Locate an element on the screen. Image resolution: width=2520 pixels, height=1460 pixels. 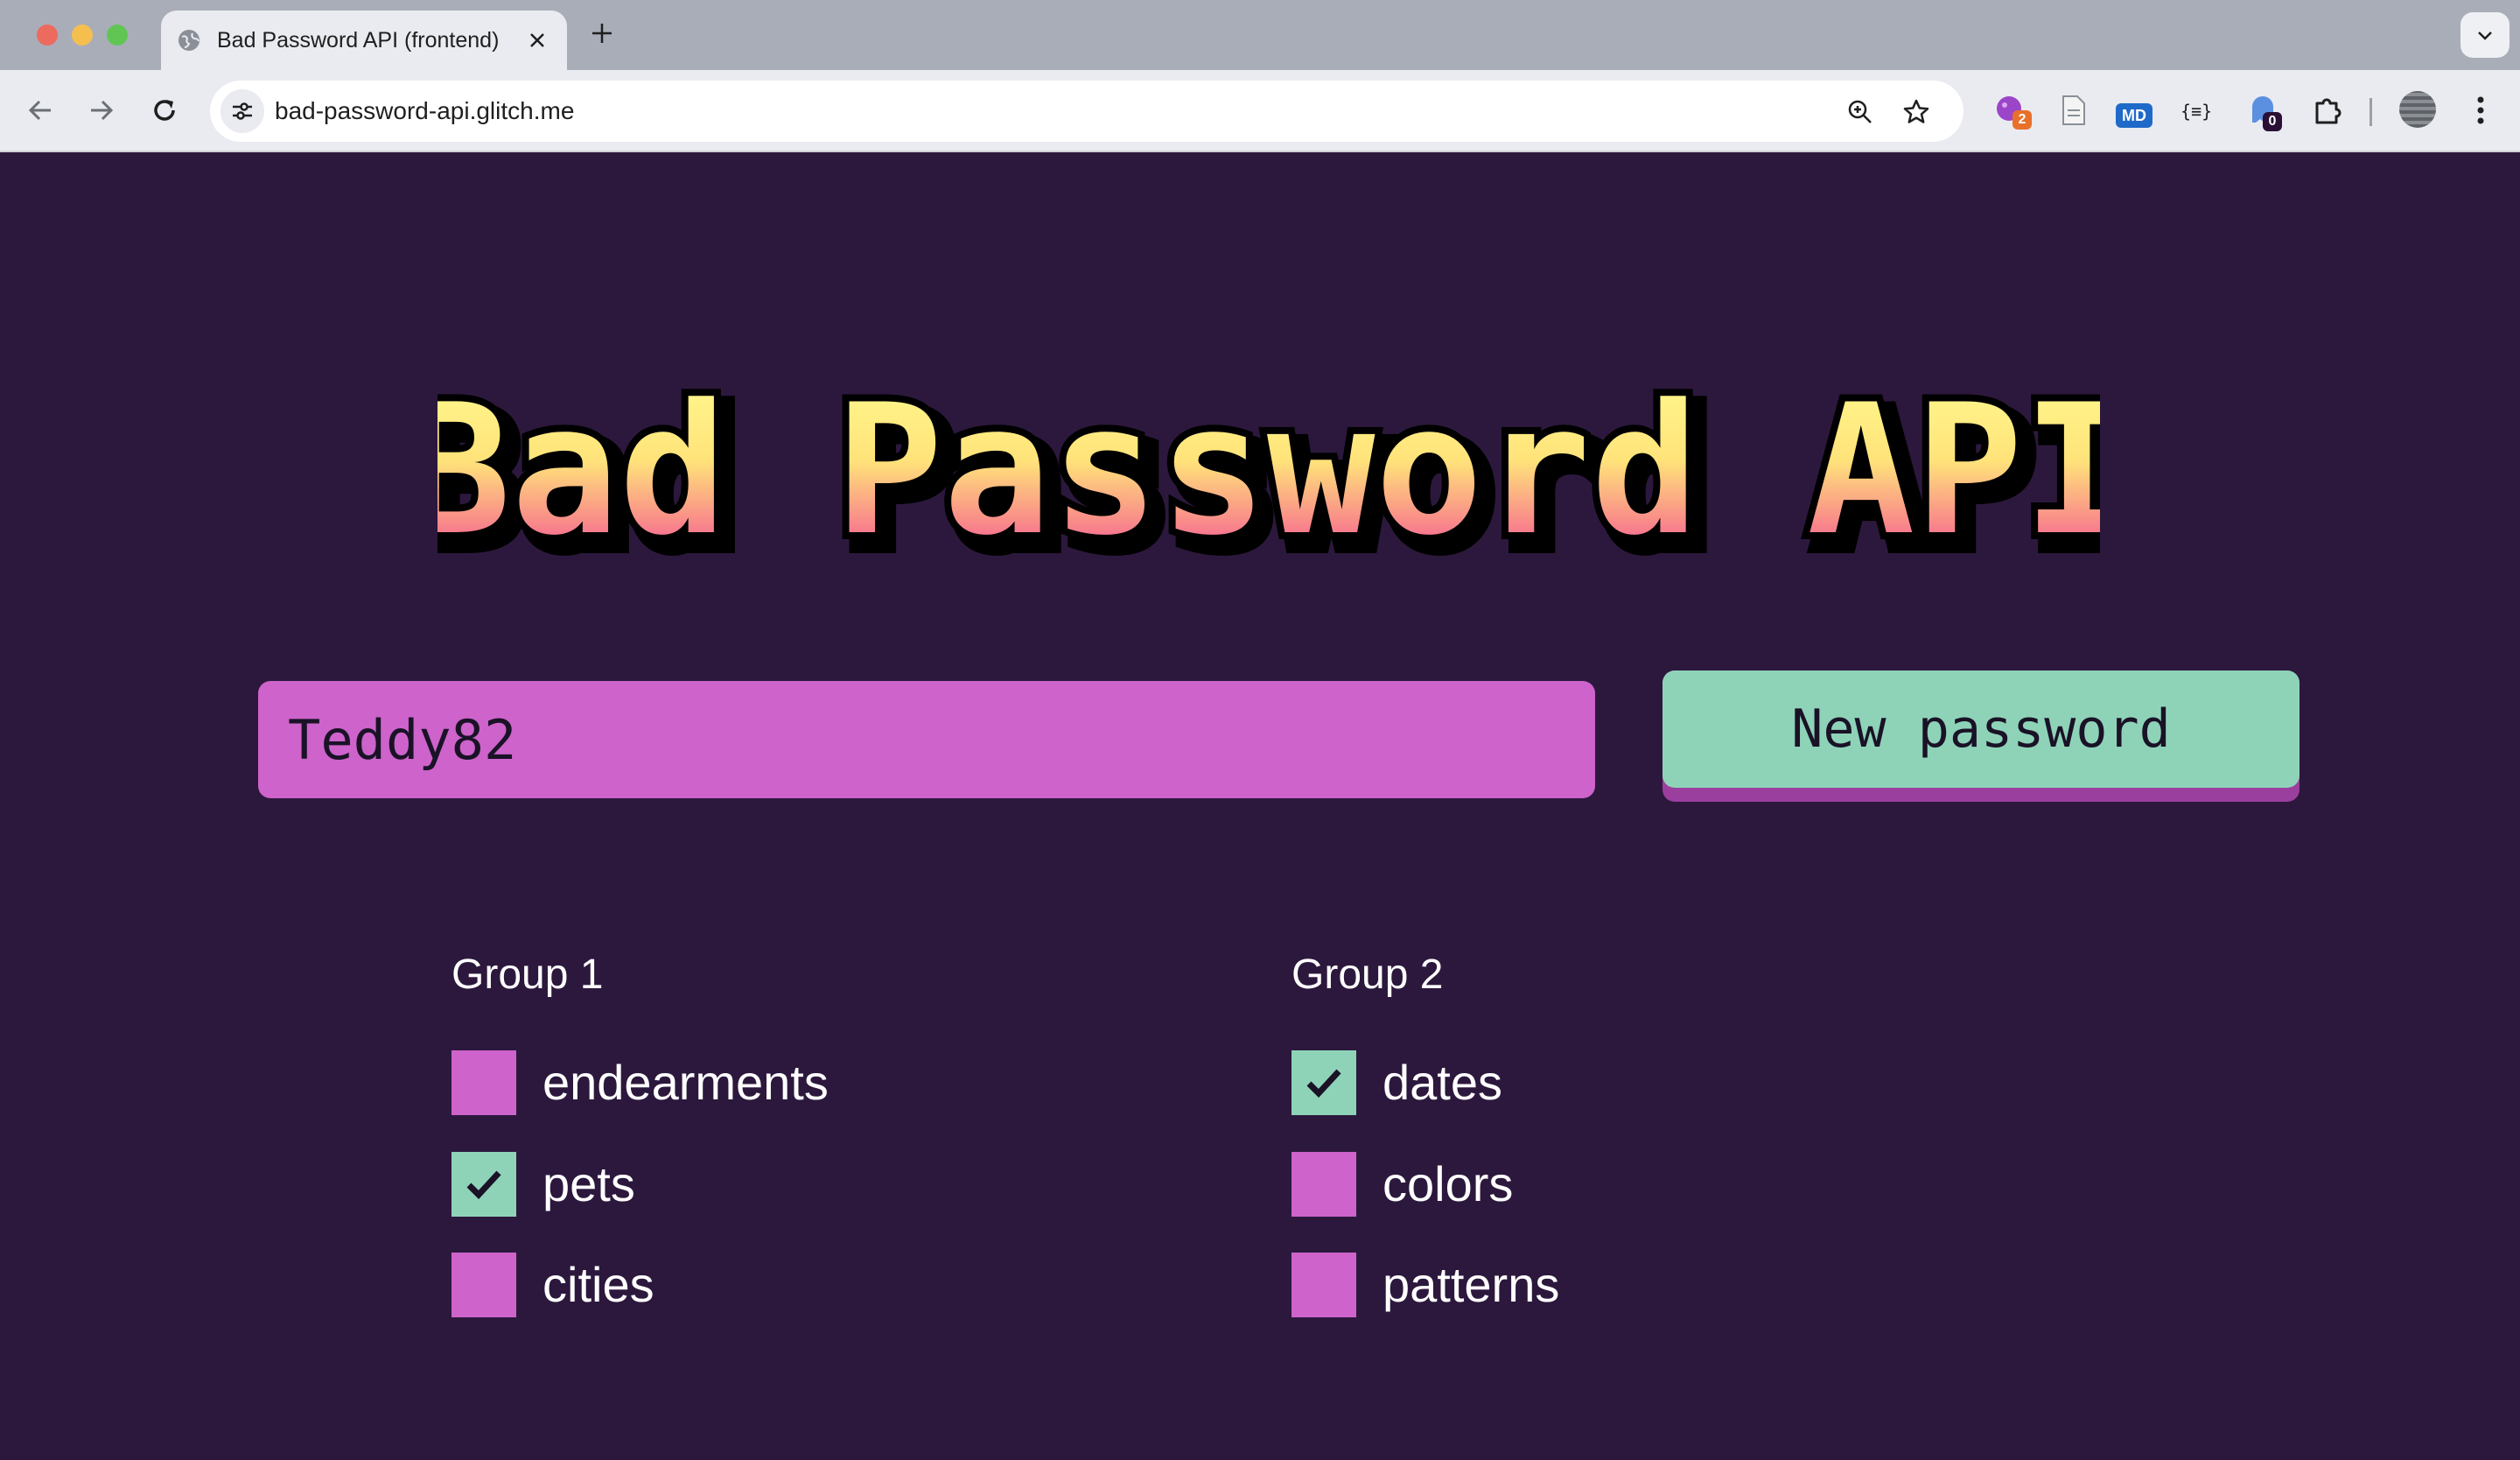
address-bar: bad-password-api.glitch.me is located at coordinates (1087, 112).